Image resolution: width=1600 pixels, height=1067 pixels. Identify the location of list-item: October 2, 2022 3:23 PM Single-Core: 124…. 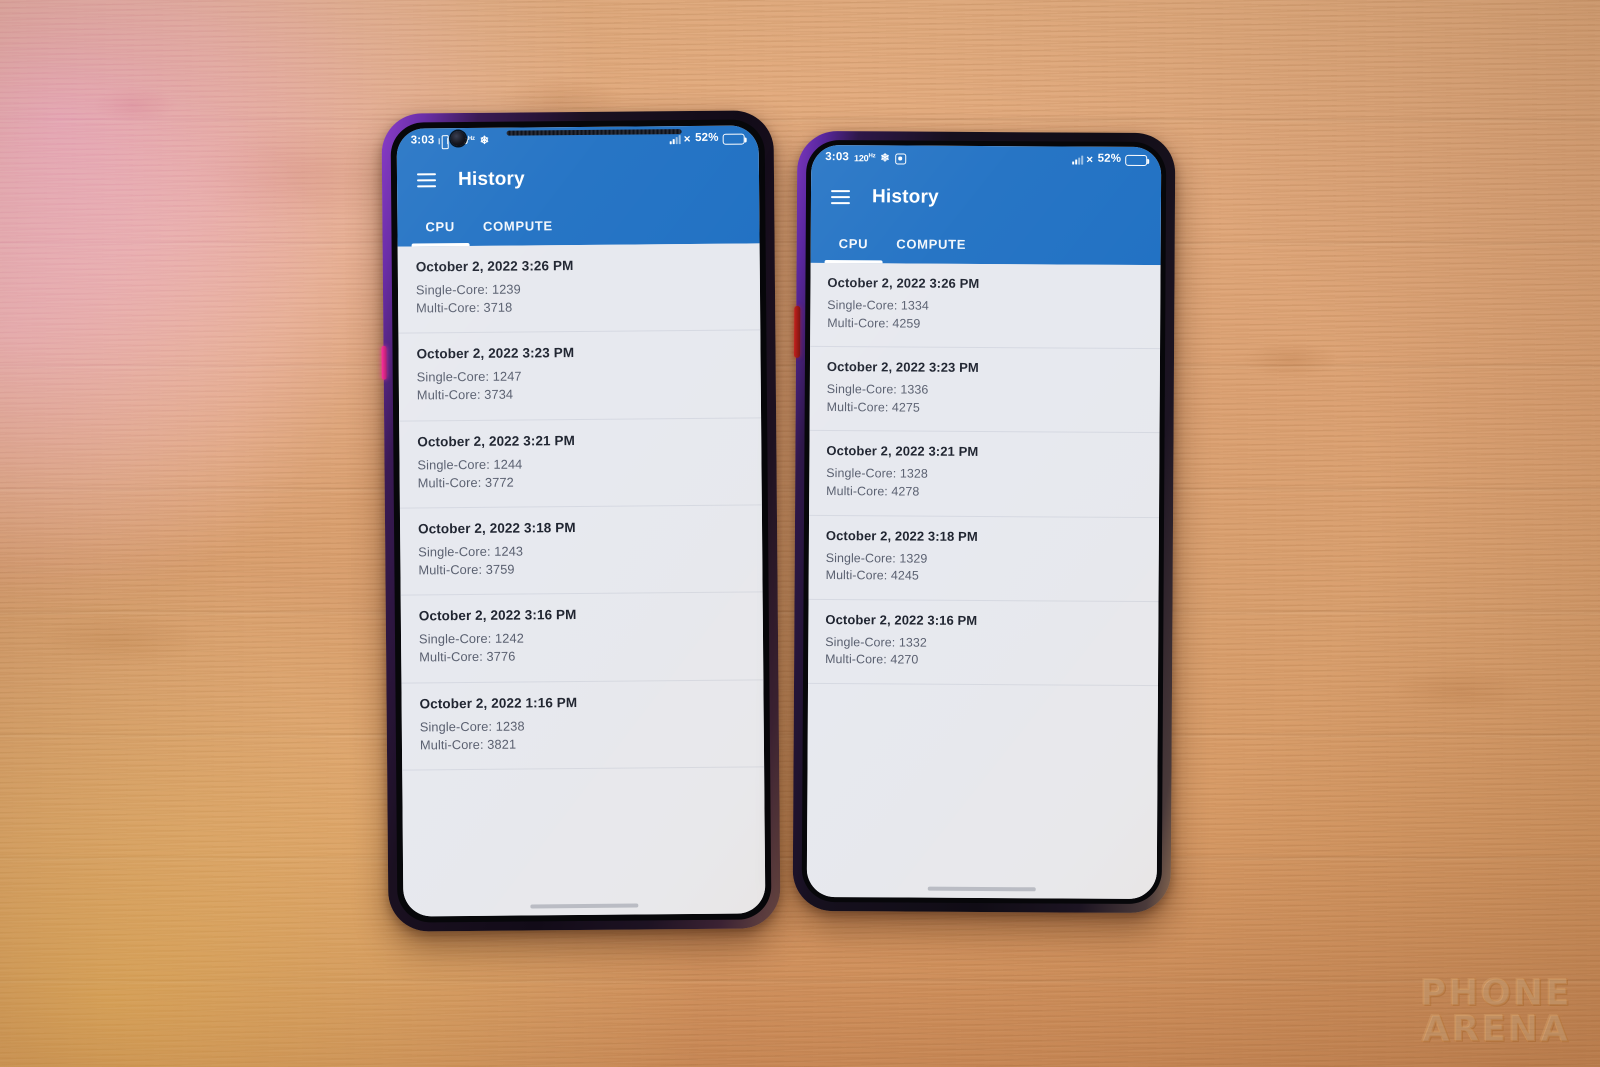
(580, 376).